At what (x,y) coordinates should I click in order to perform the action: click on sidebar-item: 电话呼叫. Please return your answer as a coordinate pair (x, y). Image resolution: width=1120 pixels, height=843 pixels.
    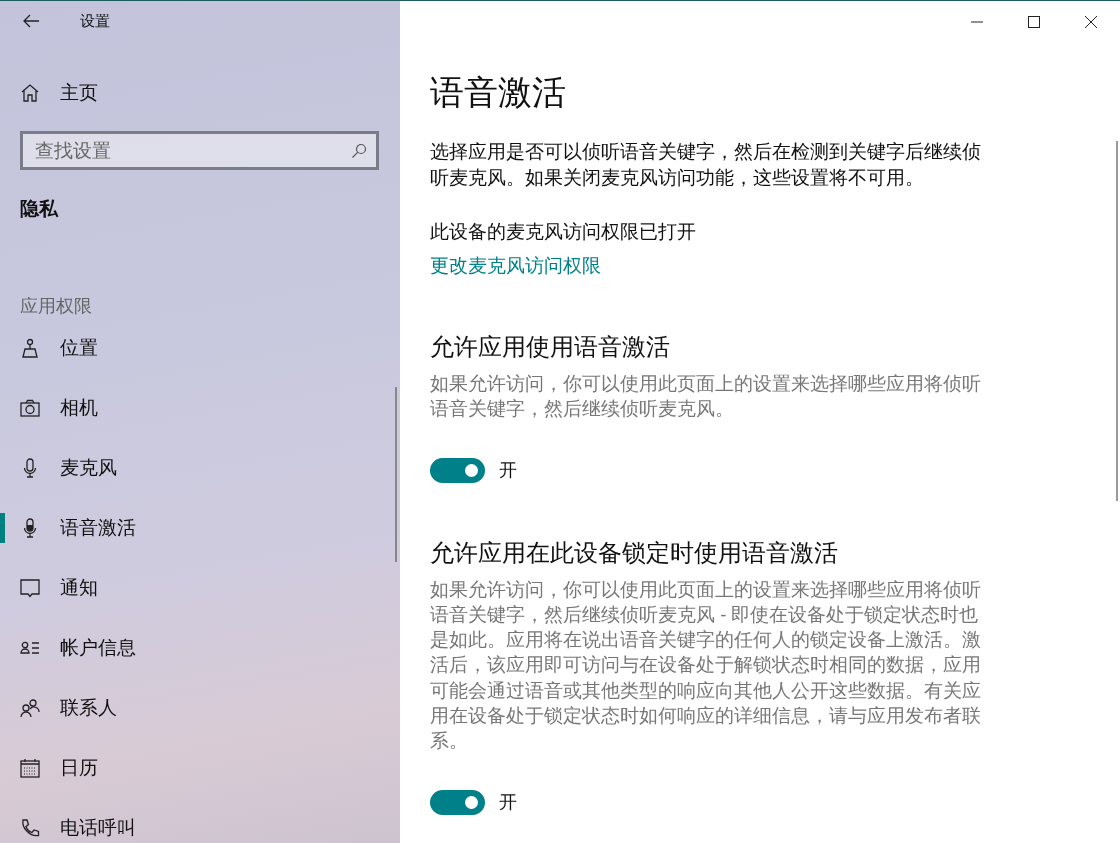
    Looking at the image, I should click on (190, 820).